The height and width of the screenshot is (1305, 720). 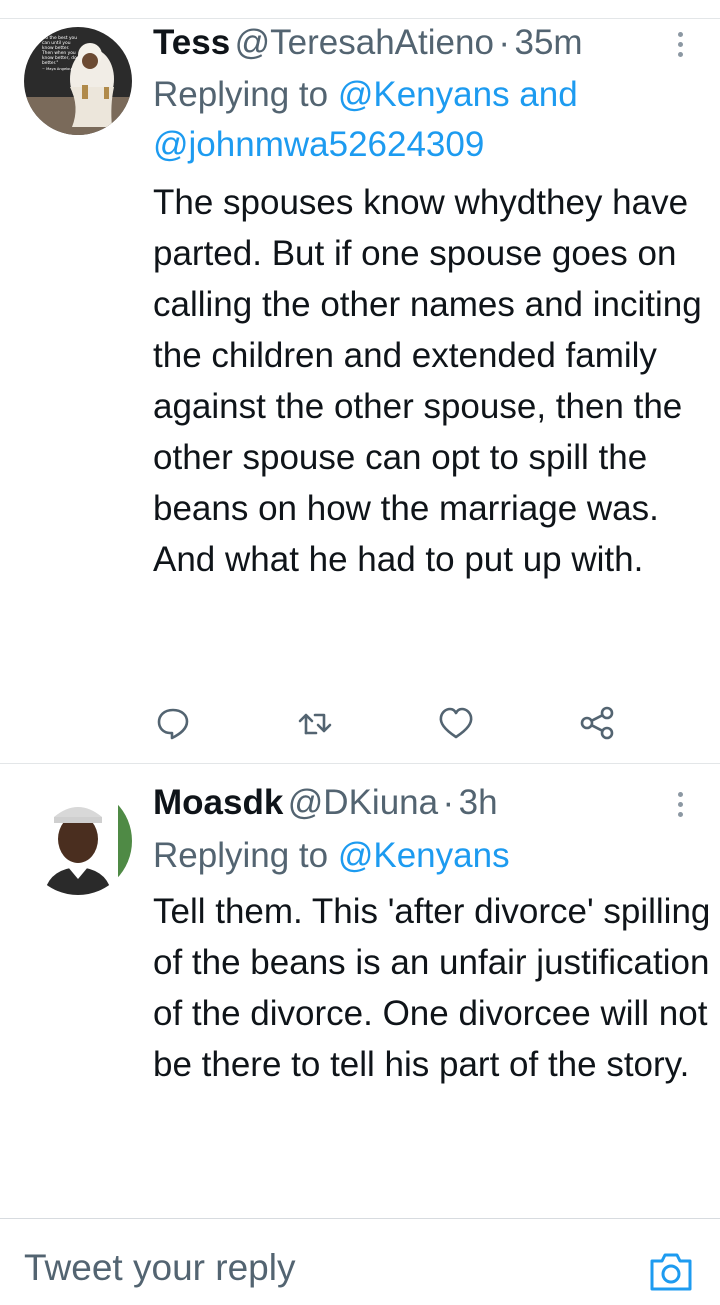 I want to click on reply-compose-bar: Tweet your reply, so click(x=360, y=1261).